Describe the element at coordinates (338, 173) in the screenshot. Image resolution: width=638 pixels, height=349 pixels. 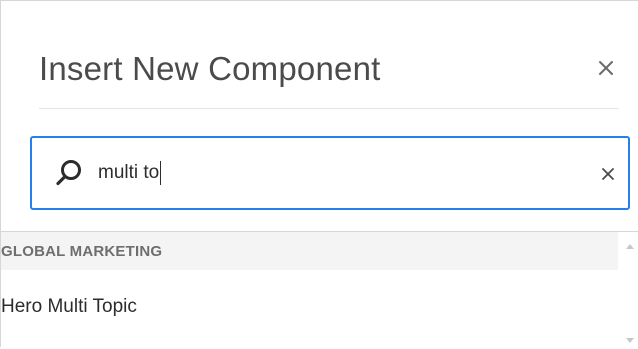
I see `search-input: multi to` at that location.